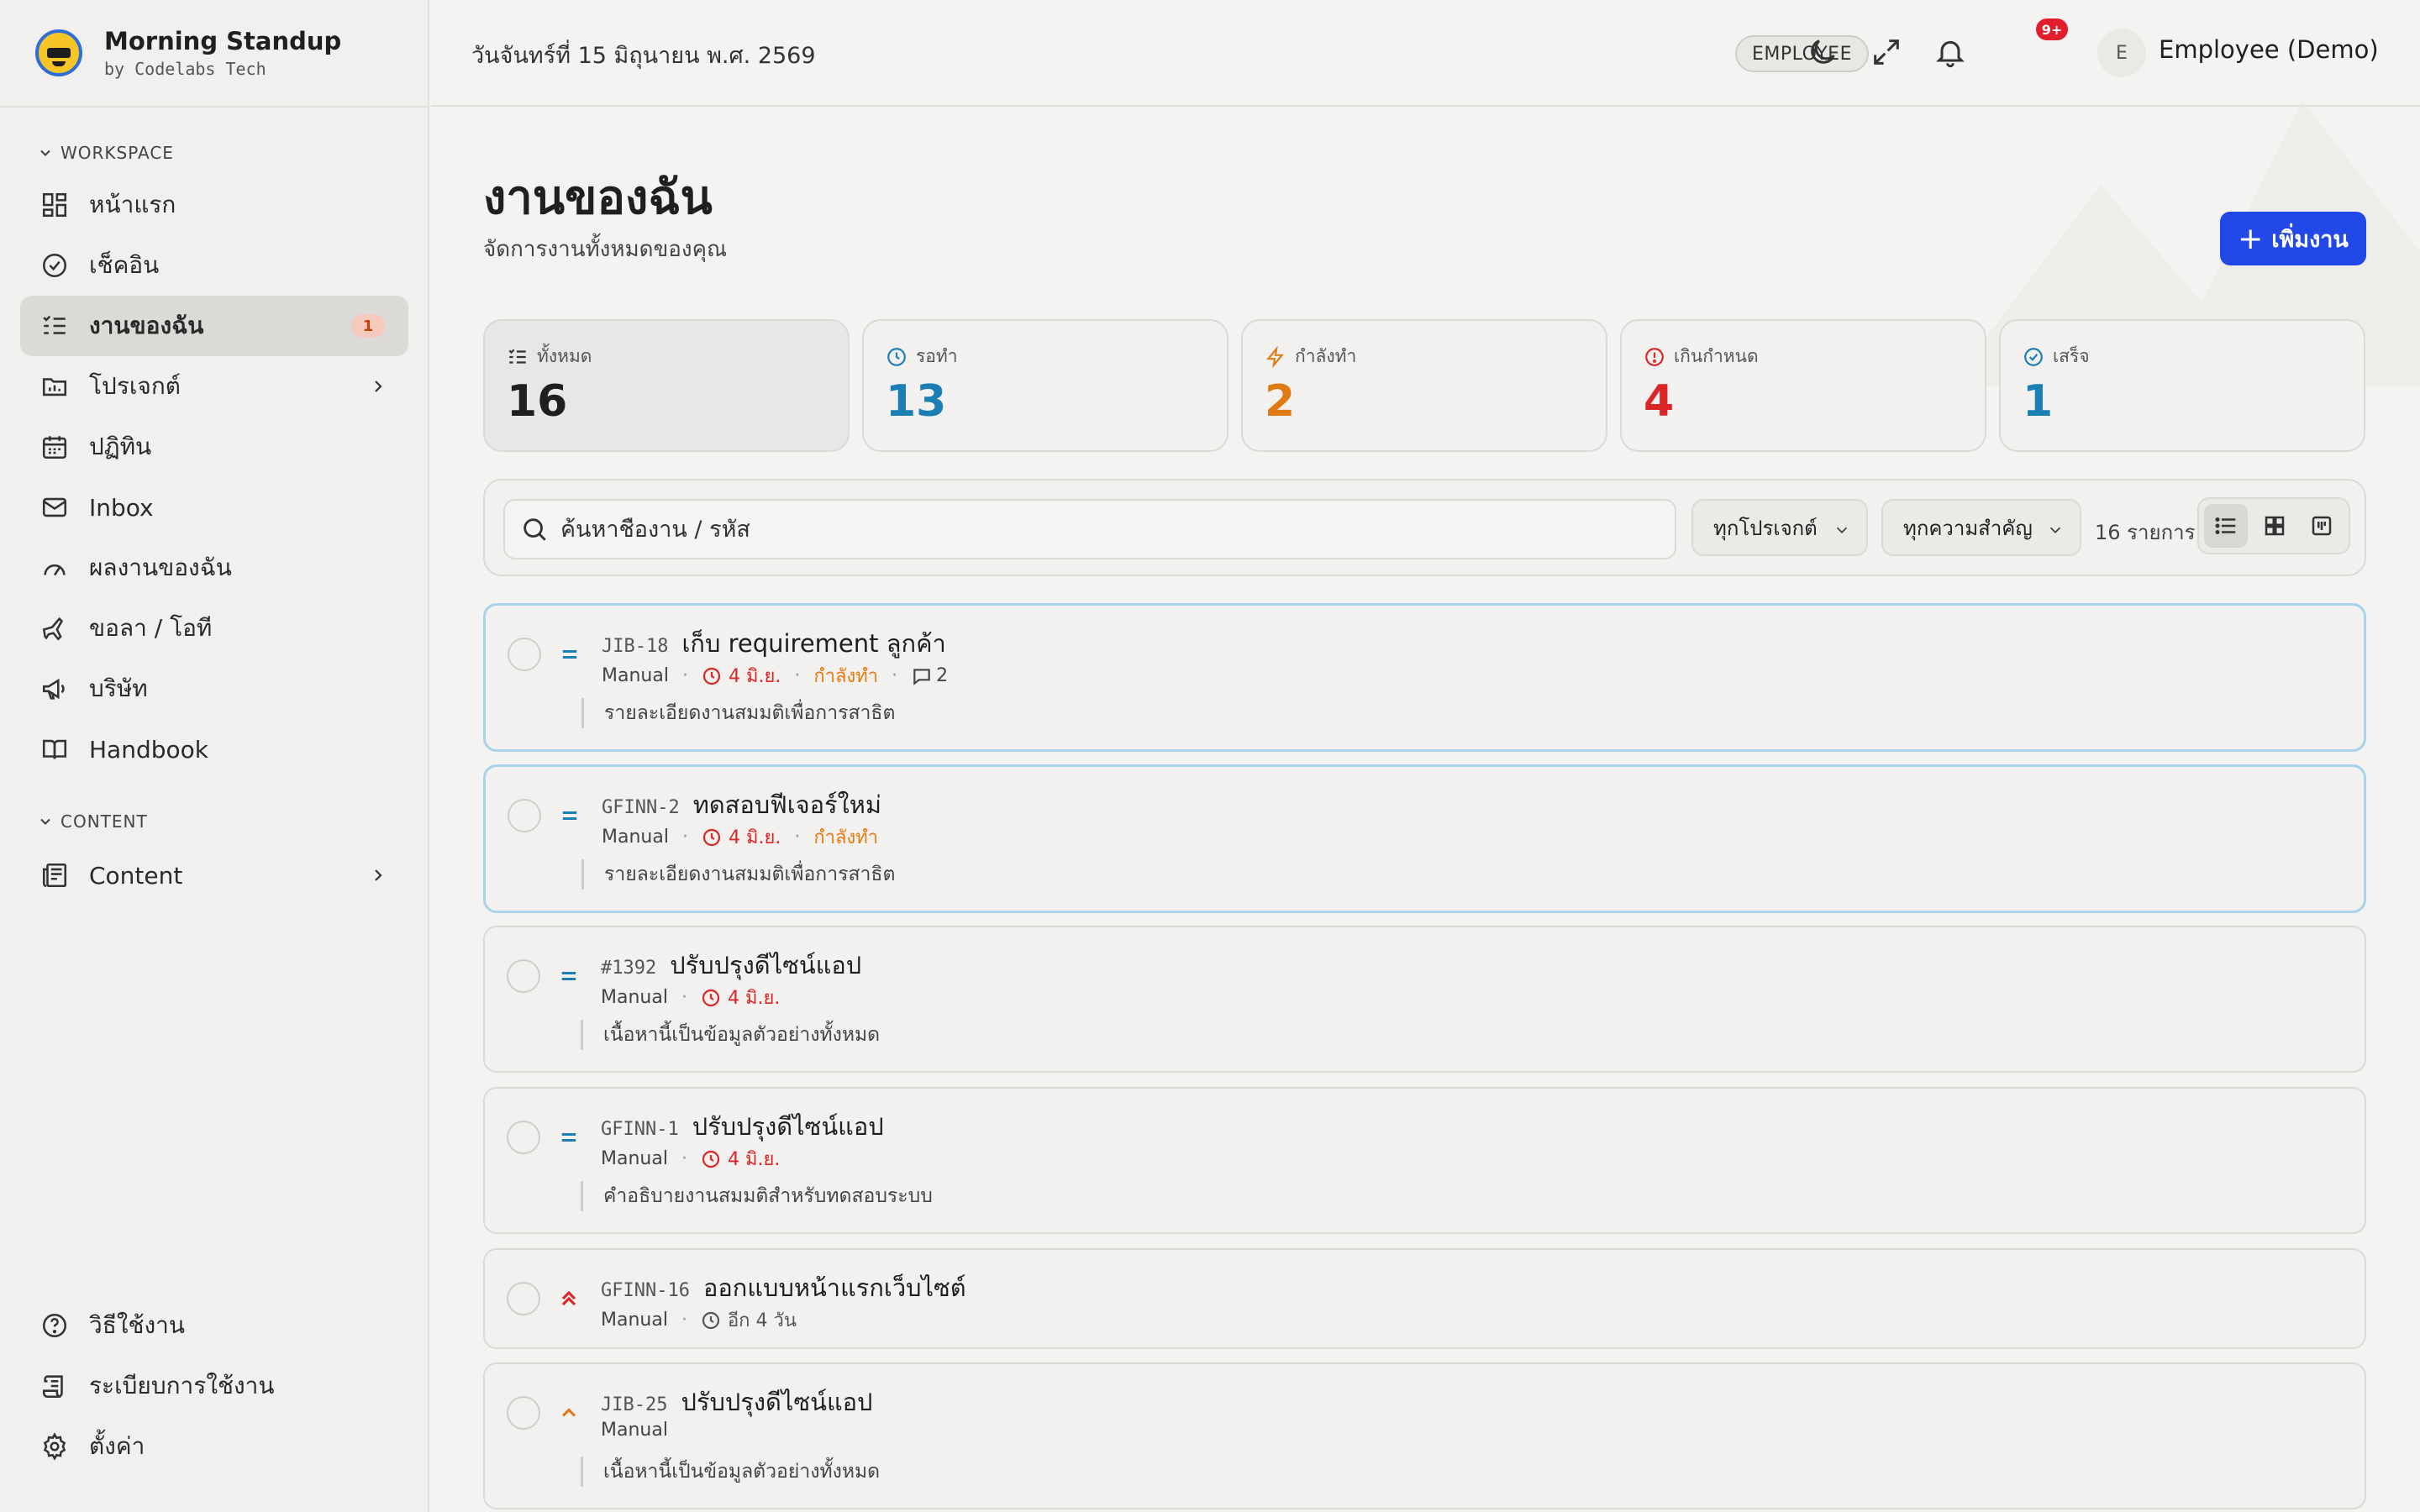  I want to click on sidebar-item-label: บริษัท, so click(118, 688).